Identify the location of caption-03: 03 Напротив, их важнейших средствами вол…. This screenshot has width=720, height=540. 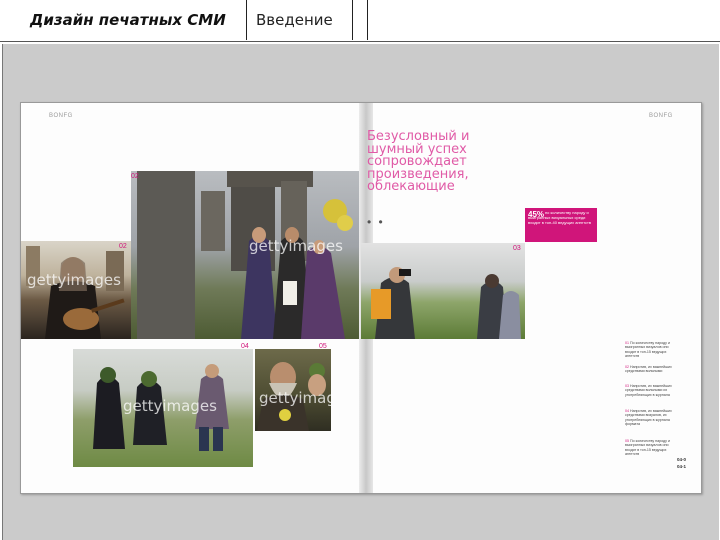
(648, 390).